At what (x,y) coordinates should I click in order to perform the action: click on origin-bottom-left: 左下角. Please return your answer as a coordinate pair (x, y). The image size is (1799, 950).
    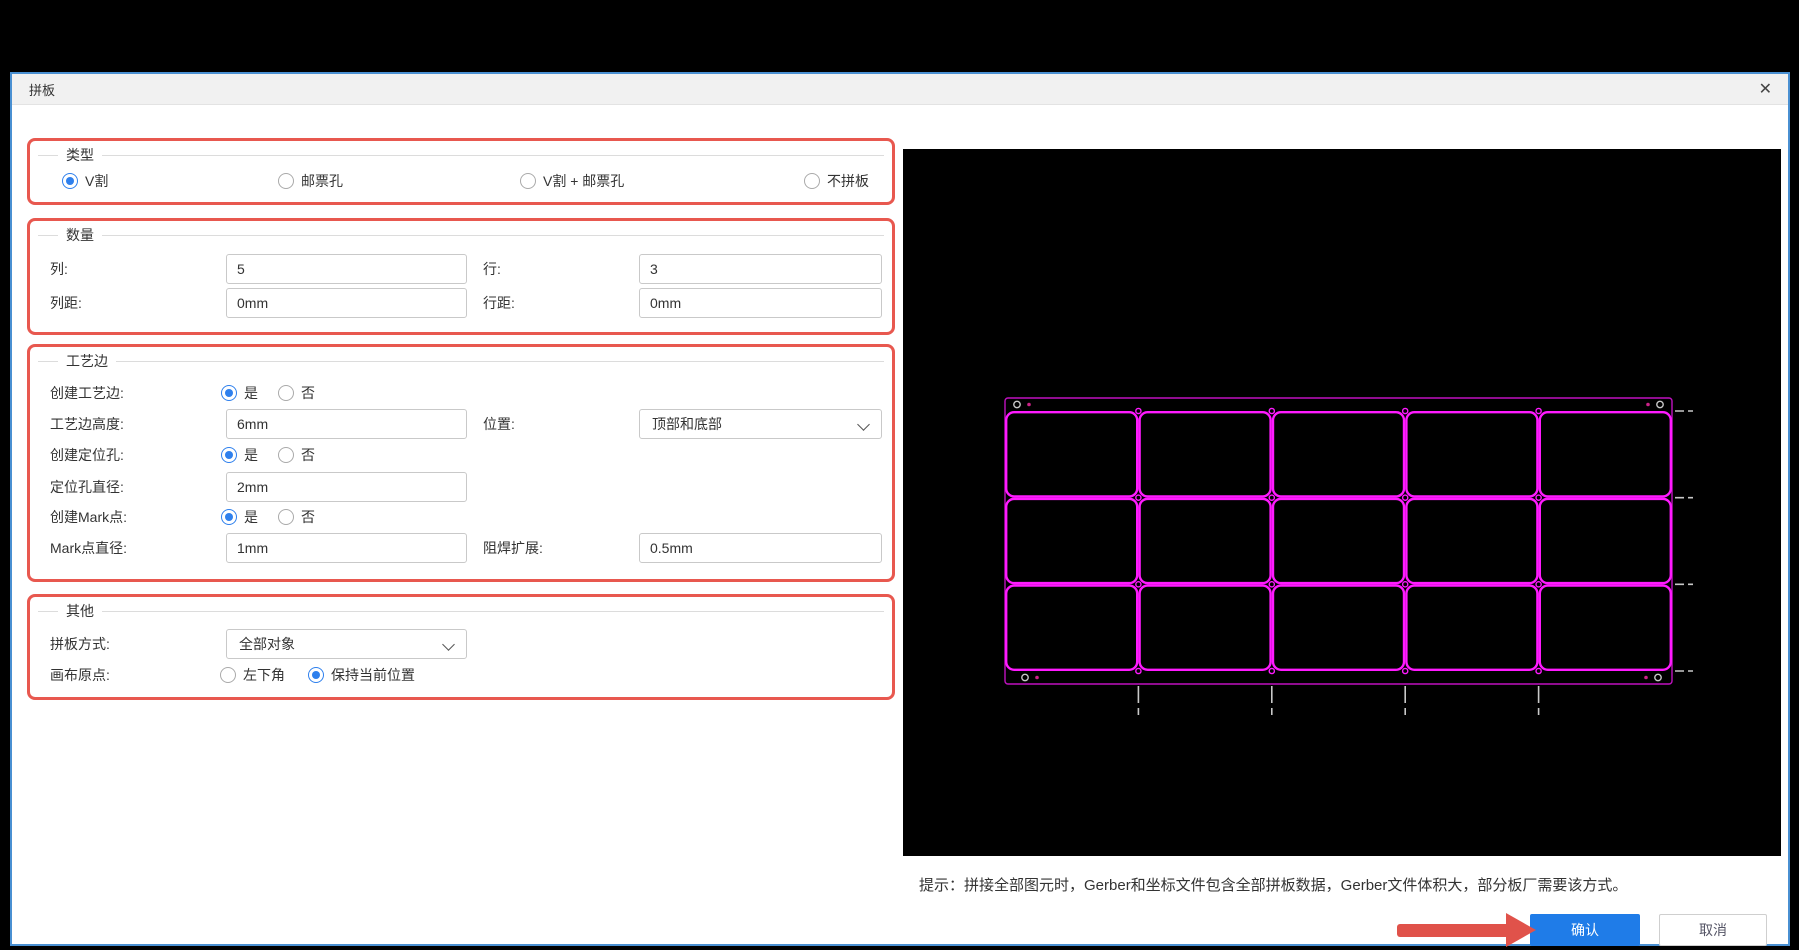
    Looking at the image, I should click on (252, 675).